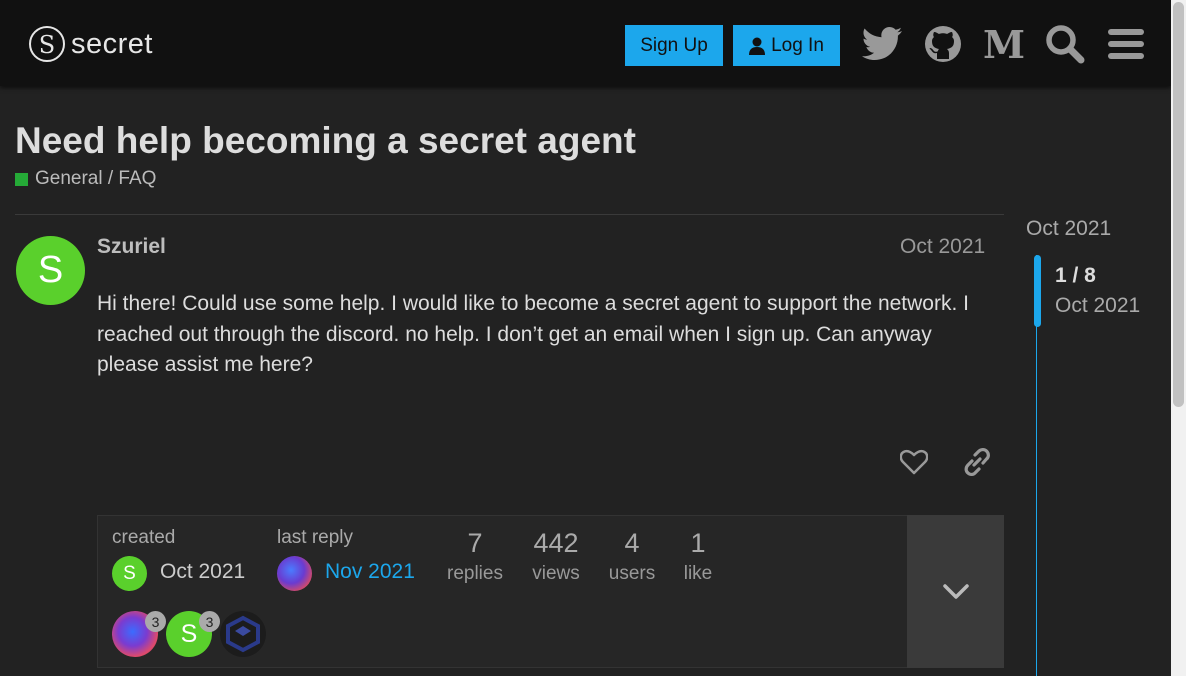 The width and height of the screenshot is (1186, 676). Describe the element at coordinates (325, 141) in the screenshot. I see `topic-title: Need help becoming a secret agent` at that location.